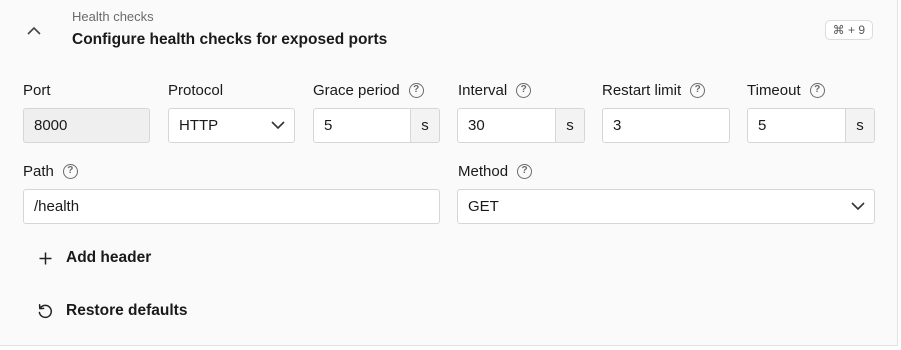 This screenshot has width=901, height=350. Describe the element at coordinates (376, 125) in the screenshot. I see `grace-period-input: 5 s` at that location.